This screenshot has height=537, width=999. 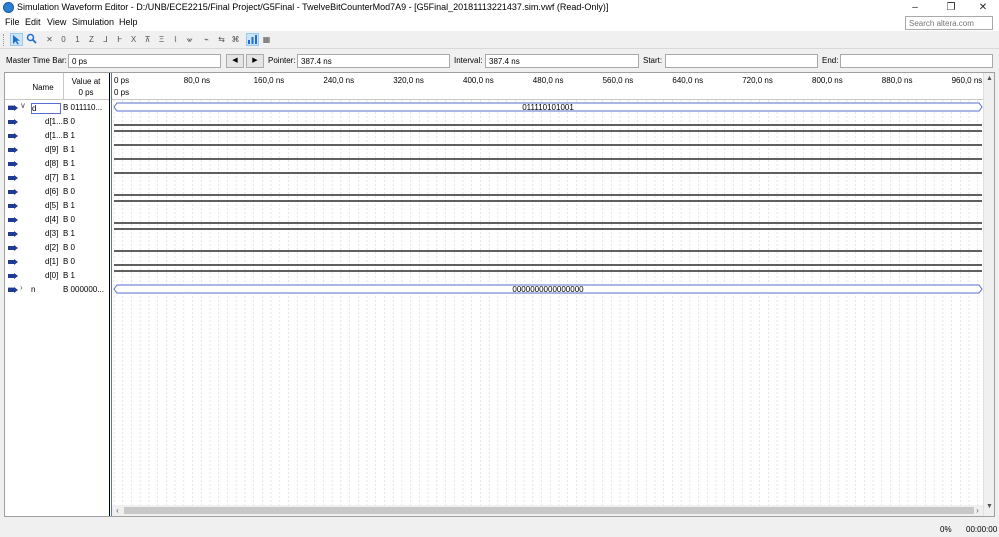 What do you see at coordinates (144, 61) in the screenshot?
I see `master-time-bar-field` at bounding box center [144, 61].